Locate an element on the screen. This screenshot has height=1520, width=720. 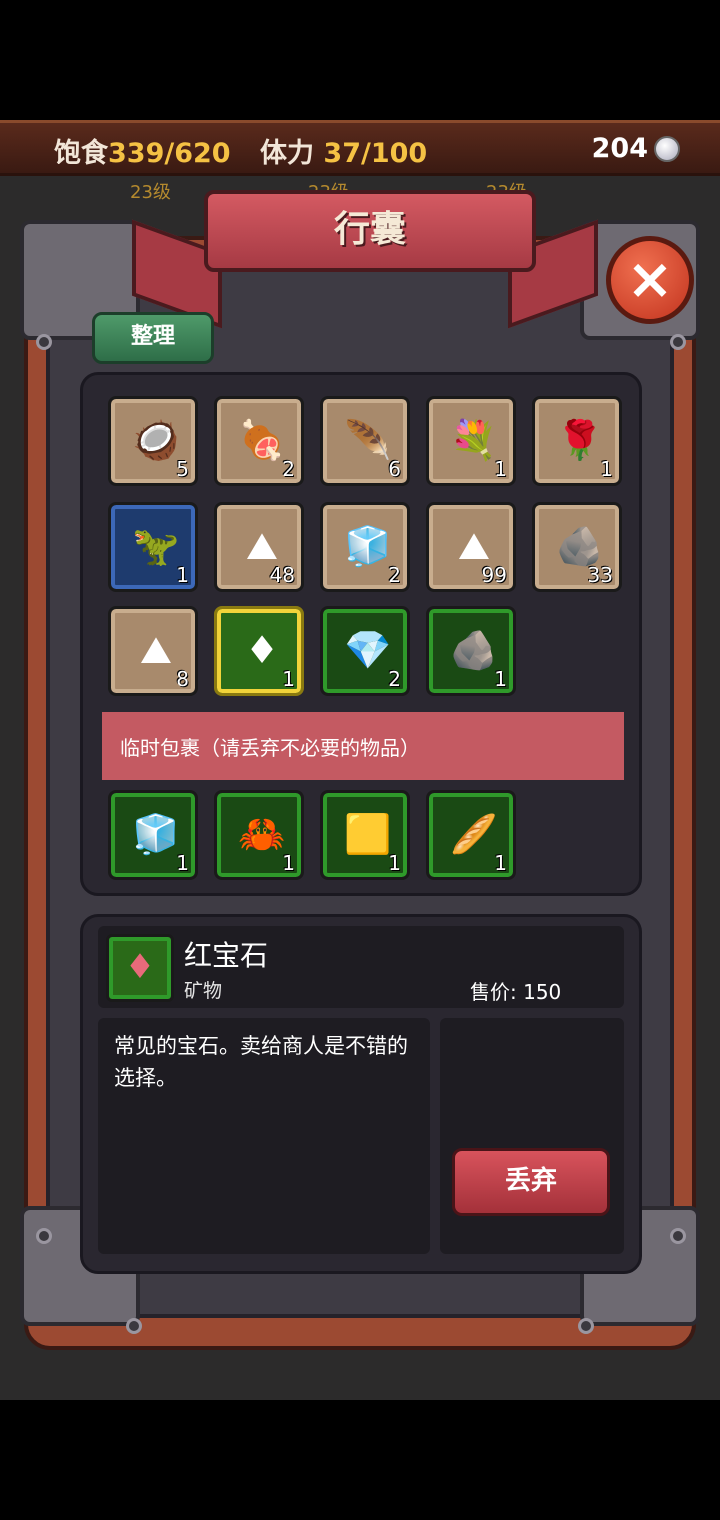
item-description: 常见的宝石。卖给商人是不错的选择。 is located at coordinates (261, 1062).